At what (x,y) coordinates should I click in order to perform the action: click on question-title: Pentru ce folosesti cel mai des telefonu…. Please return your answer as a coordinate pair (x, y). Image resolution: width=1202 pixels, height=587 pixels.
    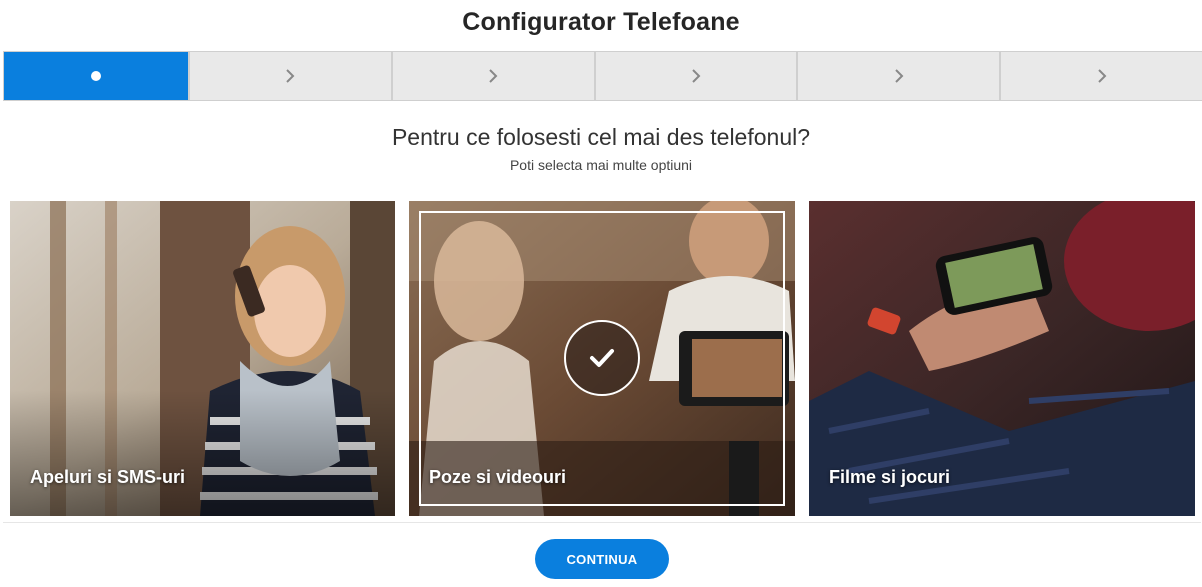
    Looking at the image, I should click on (601, 137).